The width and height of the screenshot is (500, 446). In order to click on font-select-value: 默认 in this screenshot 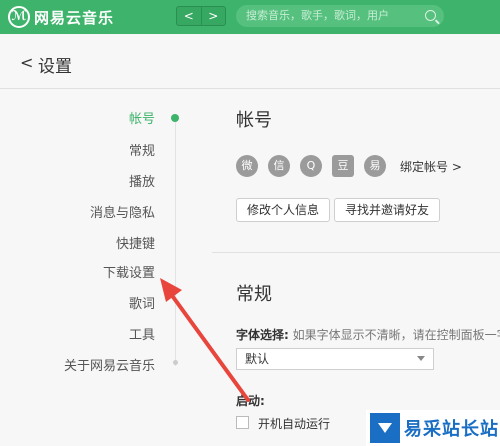, I will do `click(257, 359)`.